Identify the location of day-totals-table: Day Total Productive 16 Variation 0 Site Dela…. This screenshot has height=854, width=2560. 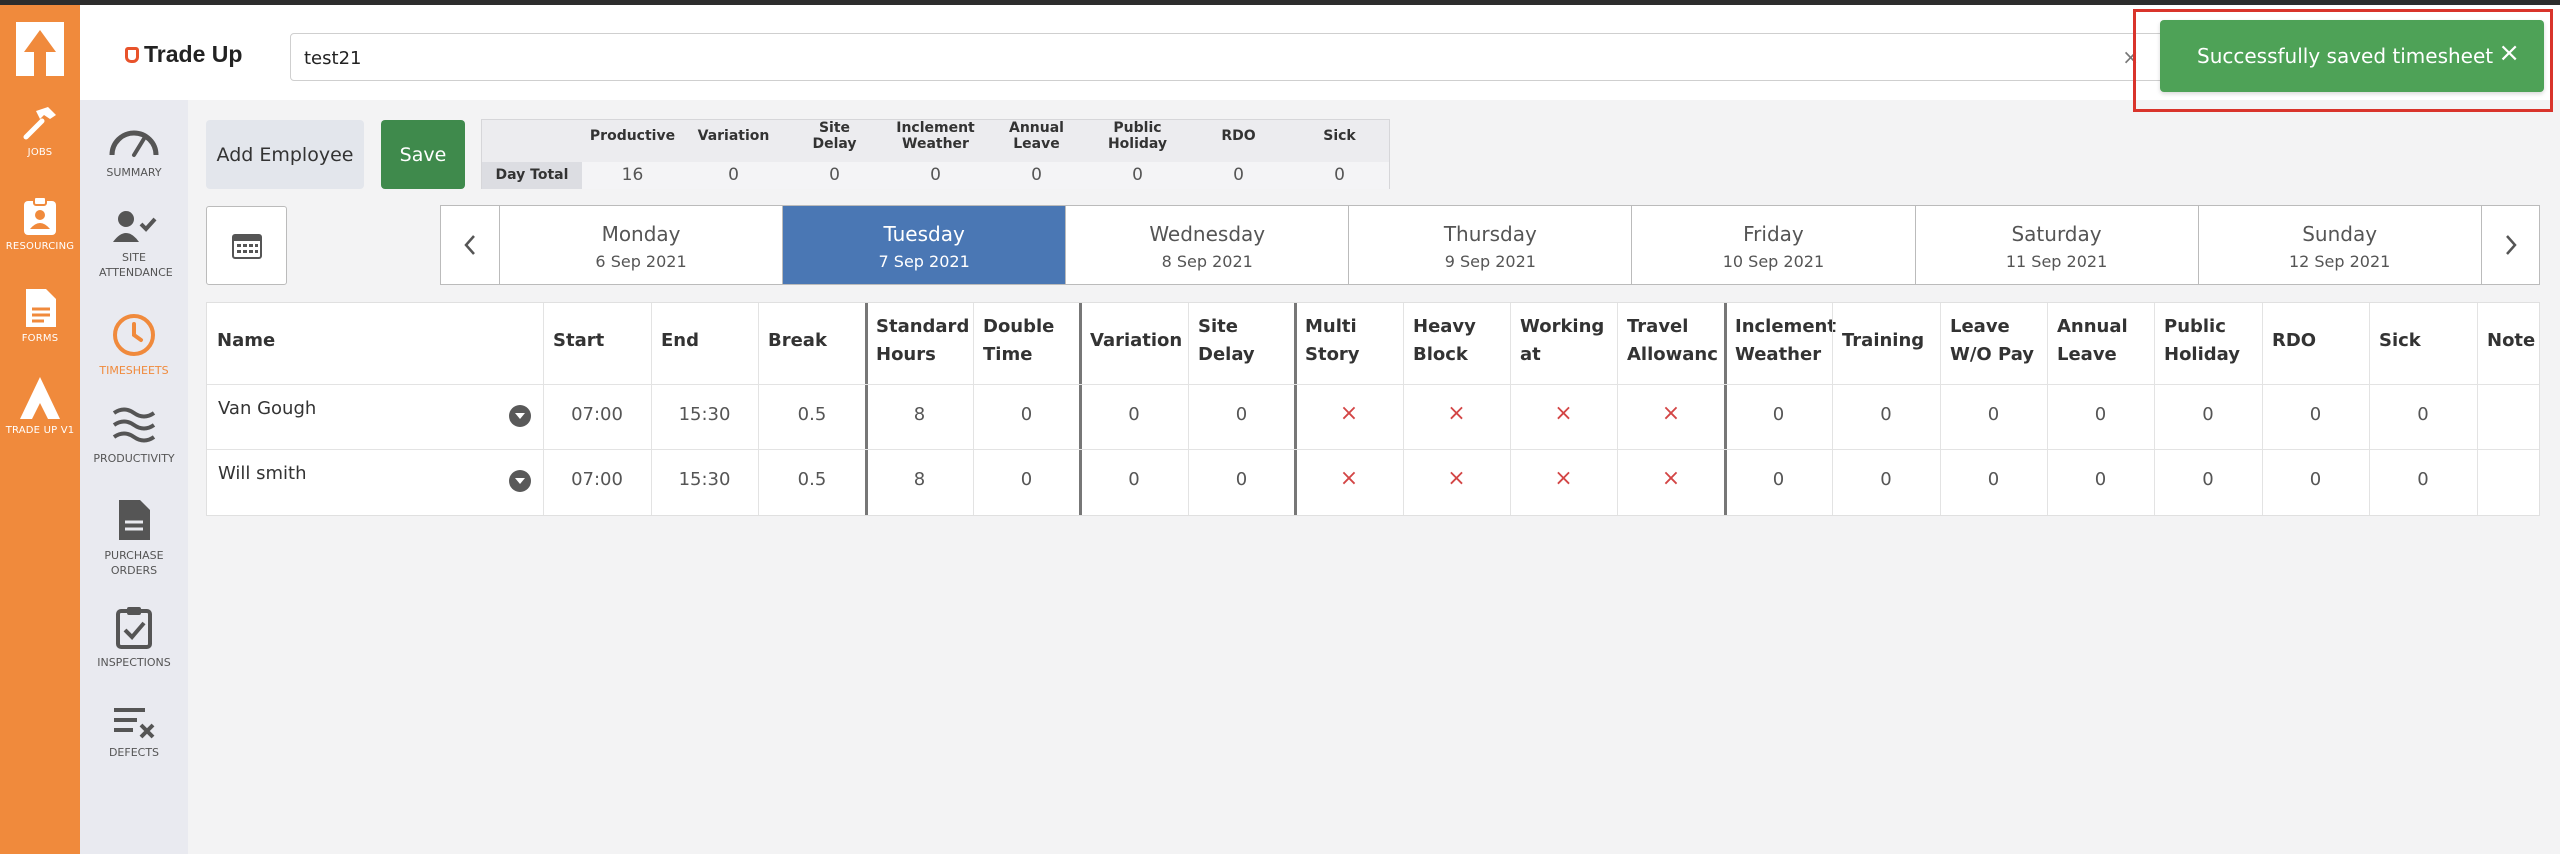
(935, 154).